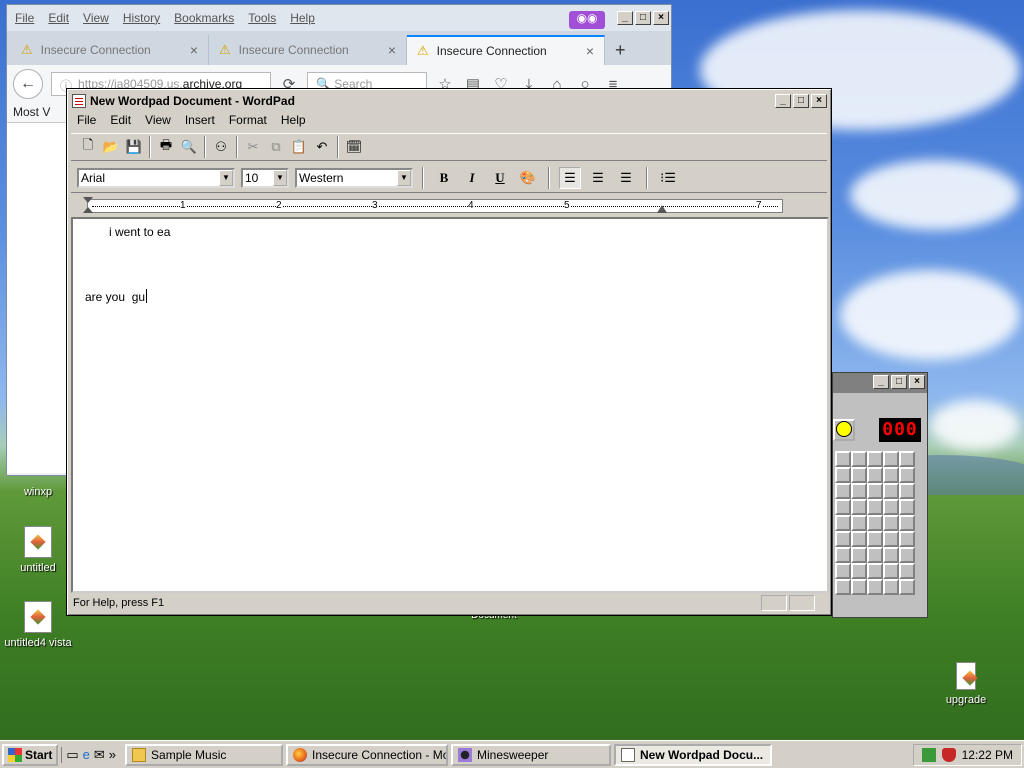  I want to click on script-select: Western ▼, so click(354, 177).